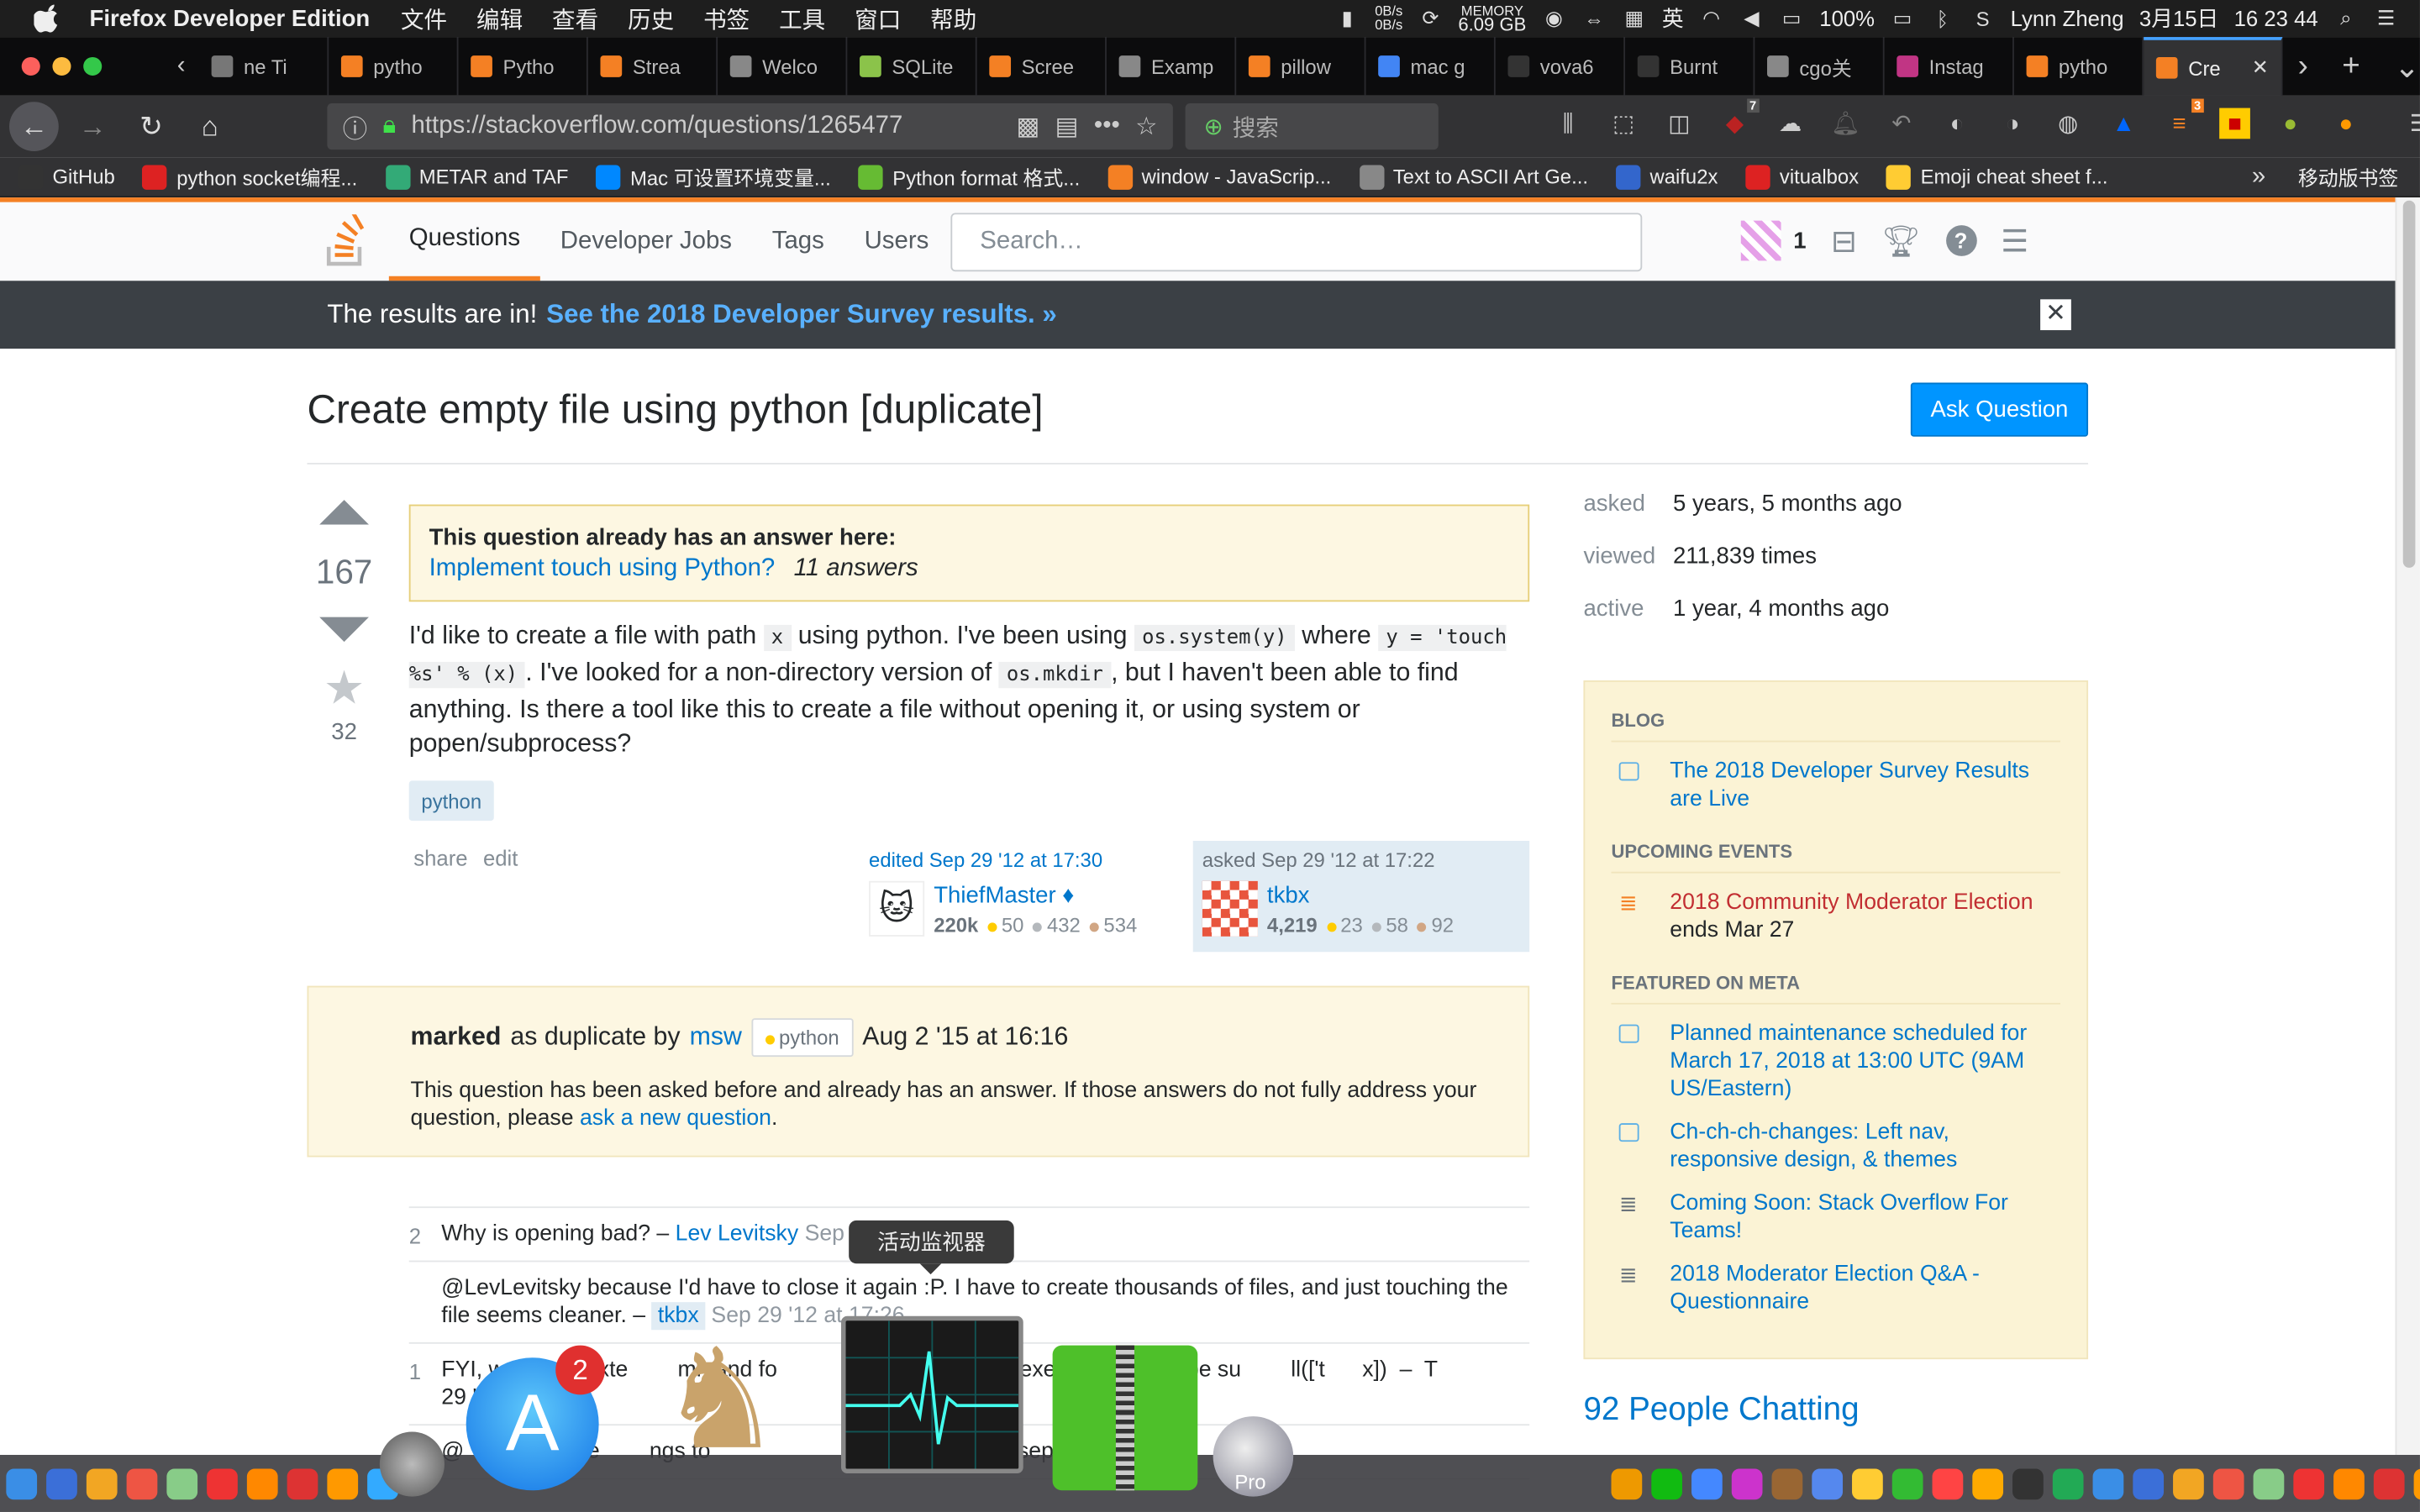  Describe the element at coordinates (210, 126) in the screenshot. I see `home-button: ⌂` at that location.